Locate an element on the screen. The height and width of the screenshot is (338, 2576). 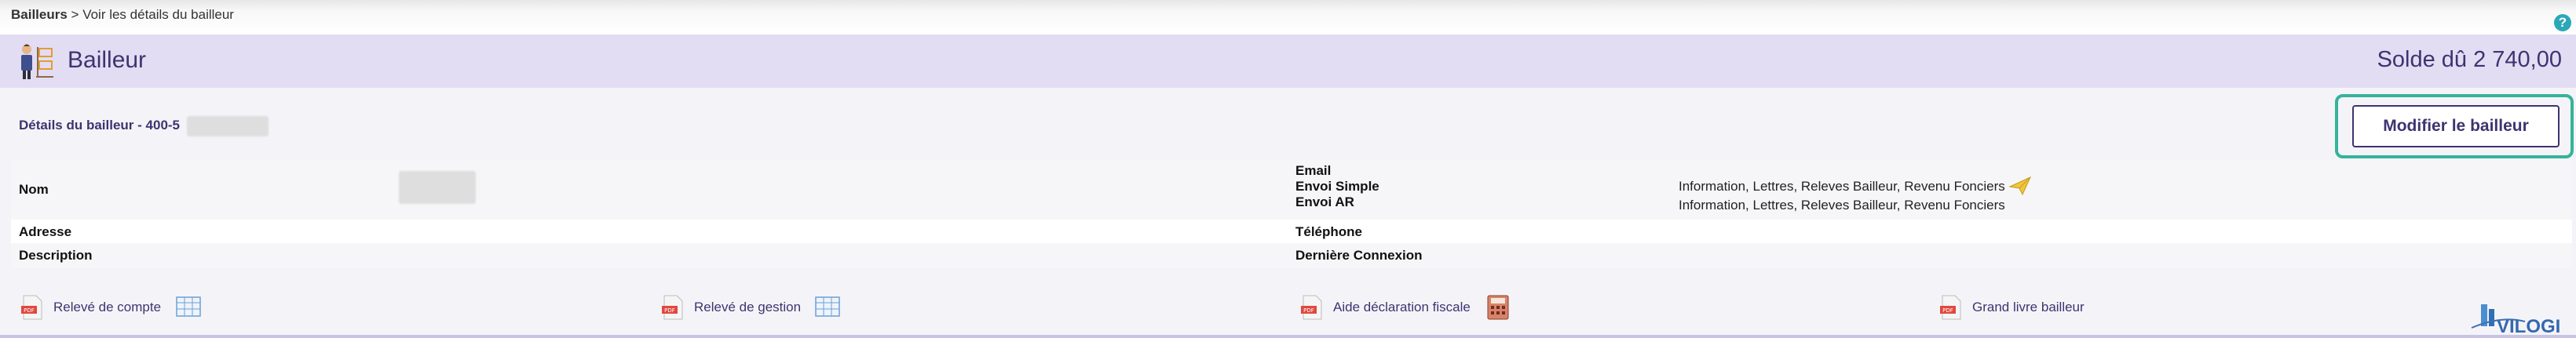
report-label: Aide déclaration fiscale is located at coordinates (1402, 307).